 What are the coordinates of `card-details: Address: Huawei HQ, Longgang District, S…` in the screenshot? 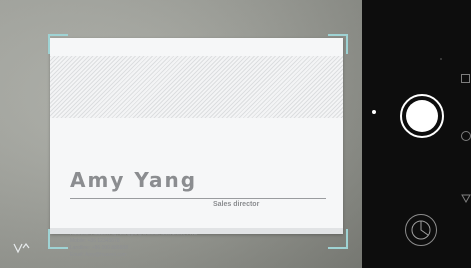 It's located at (200, 245).